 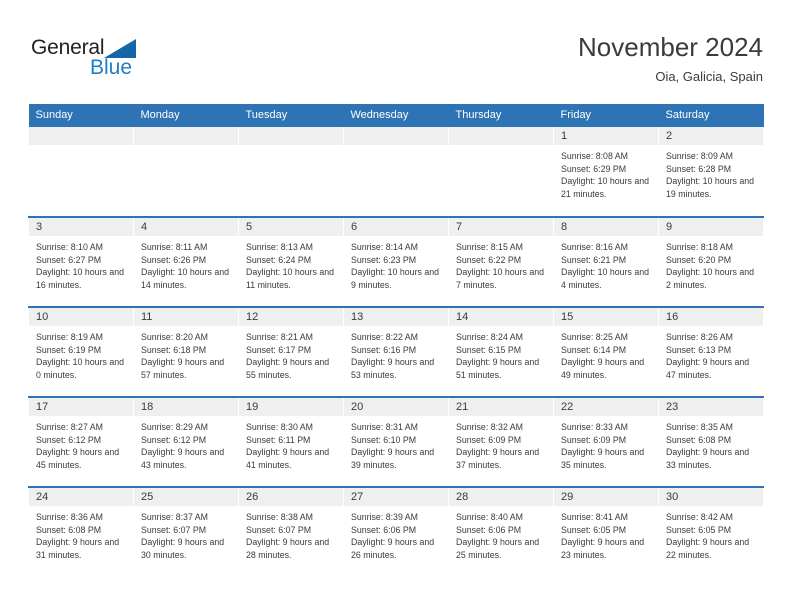 I want to click on sunset-text: Sunset: 6:28 PM, so click(x=699, y=168).